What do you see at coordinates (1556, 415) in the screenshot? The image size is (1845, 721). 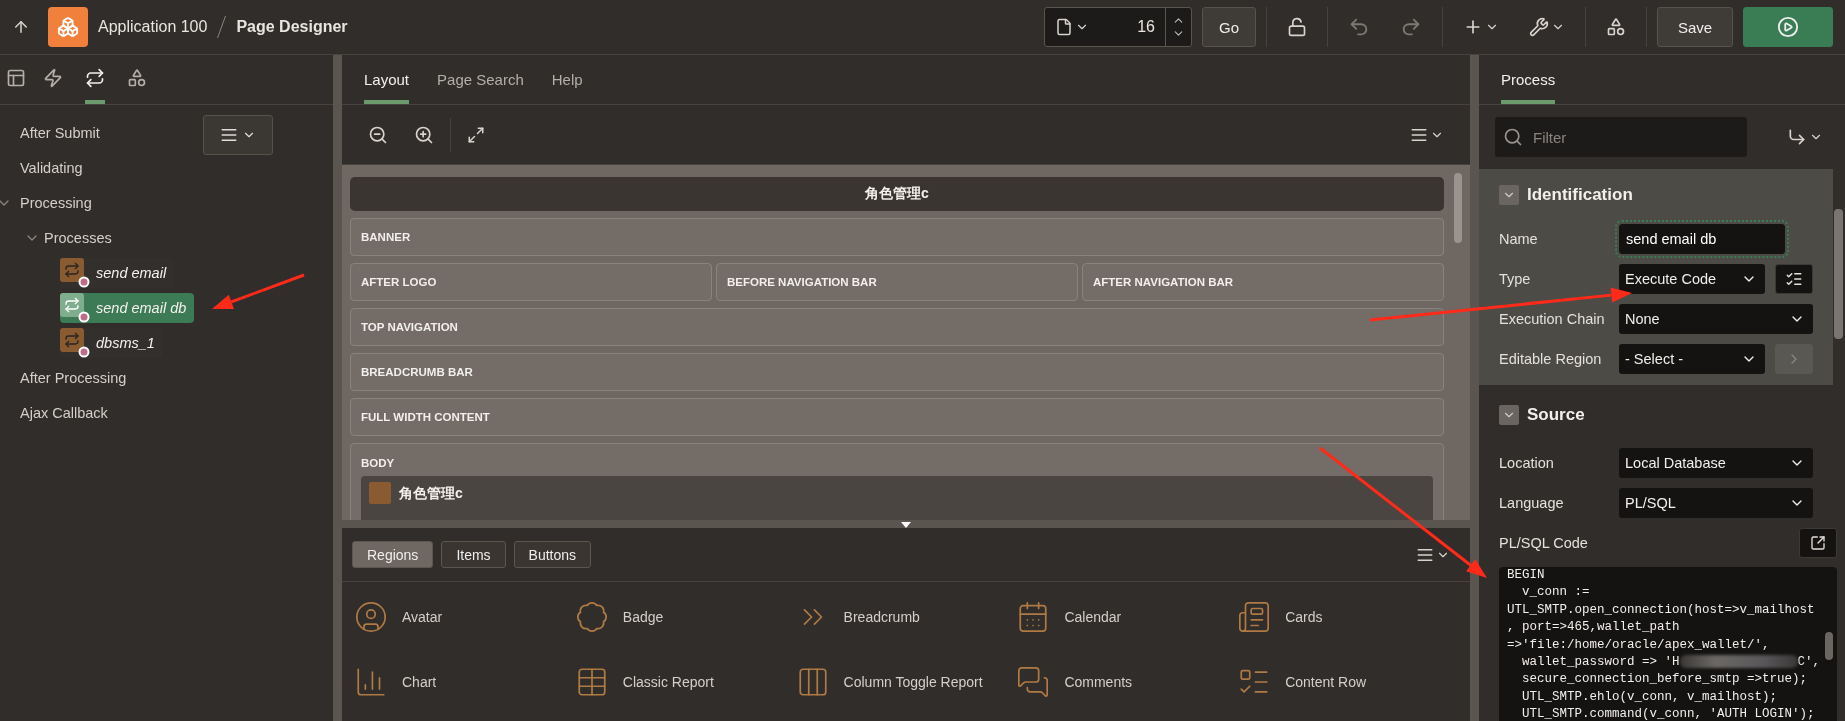 I see `section-title: Source` at bounding box center [1556, 415].